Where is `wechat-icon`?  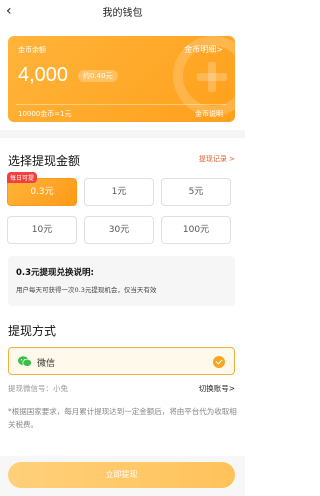
wechat-icon is located at coordinates (25, 361).